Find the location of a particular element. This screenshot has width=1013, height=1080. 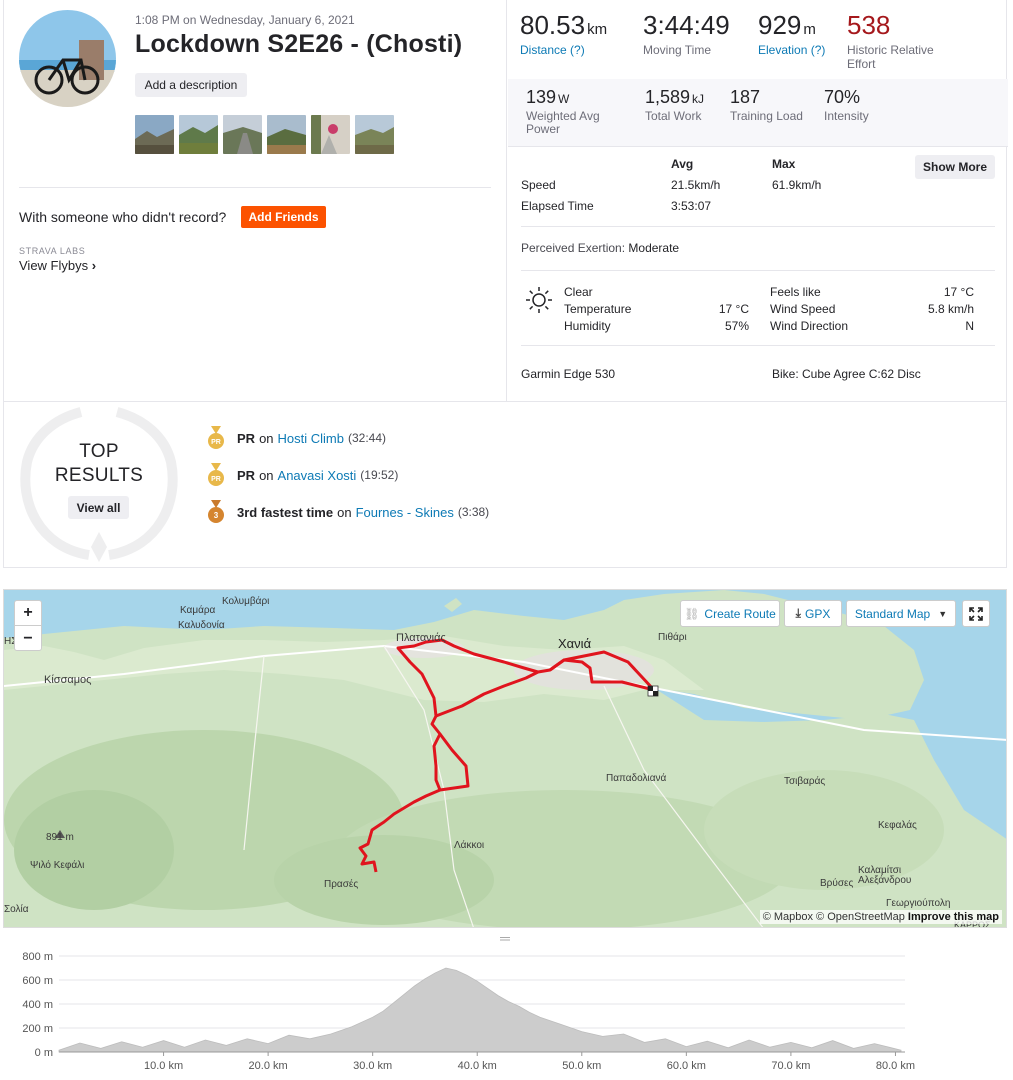

add-friends-button: Add Friends is located at coordinates (283, 217).